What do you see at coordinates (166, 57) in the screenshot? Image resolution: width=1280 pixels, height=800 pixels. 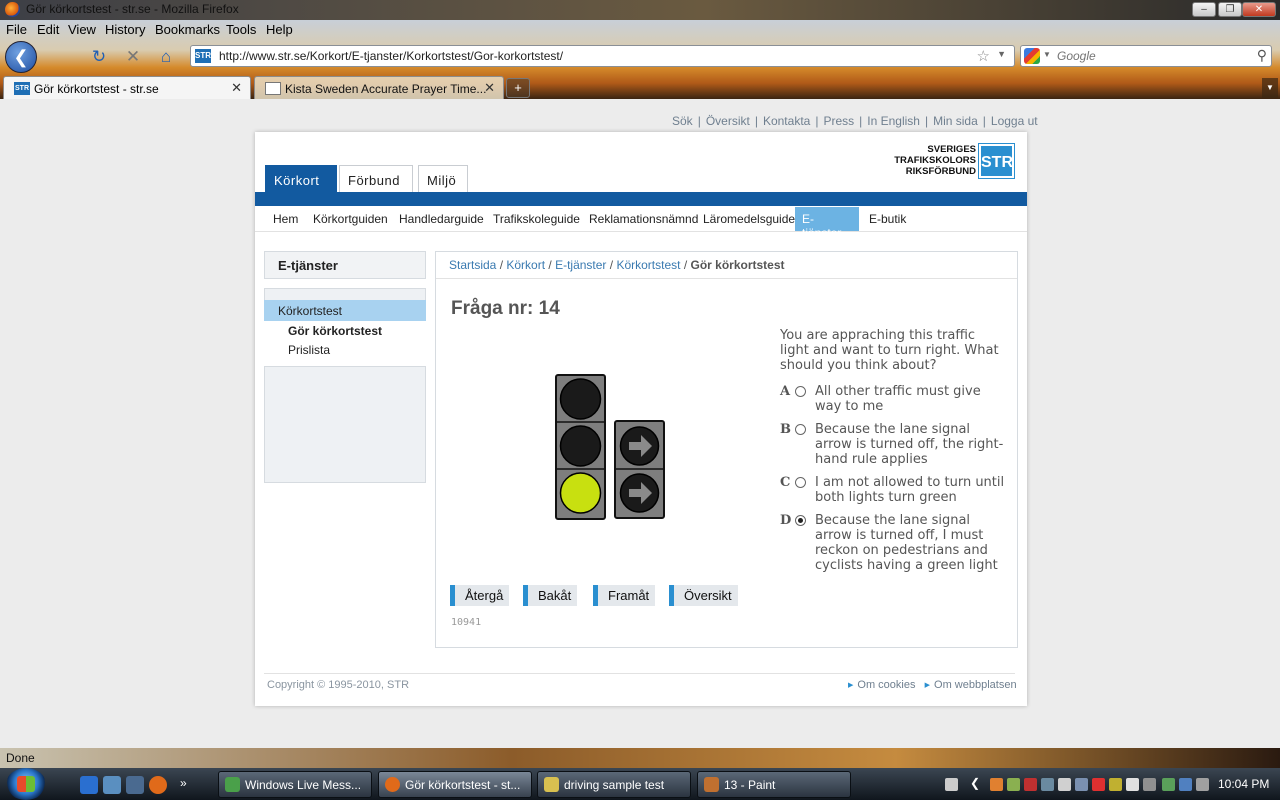 I see `home-icon: ⌂` at bounding box center [166, 57].